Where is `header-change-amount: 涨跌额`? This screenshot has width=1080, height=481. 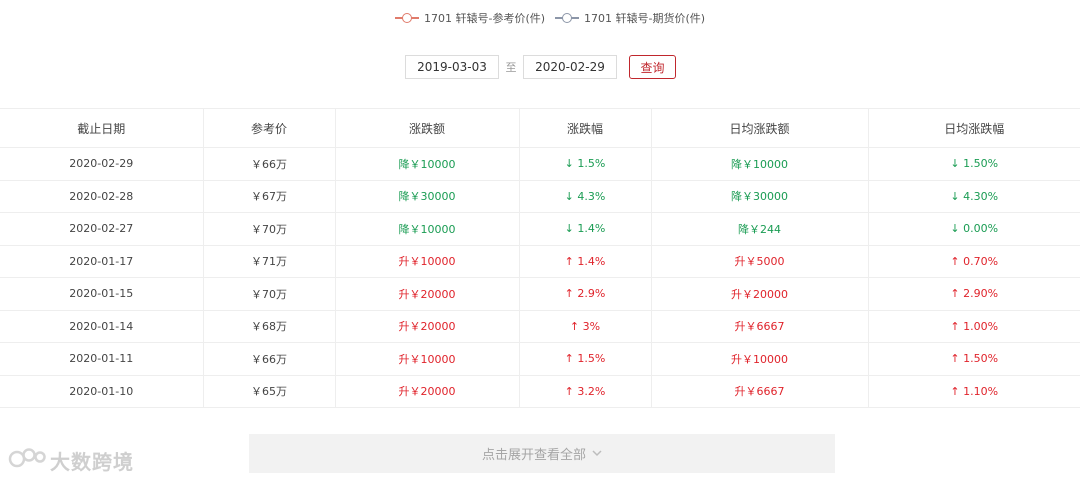
header-change-amount: 涨跌额 is located at coordinates (427, 128).